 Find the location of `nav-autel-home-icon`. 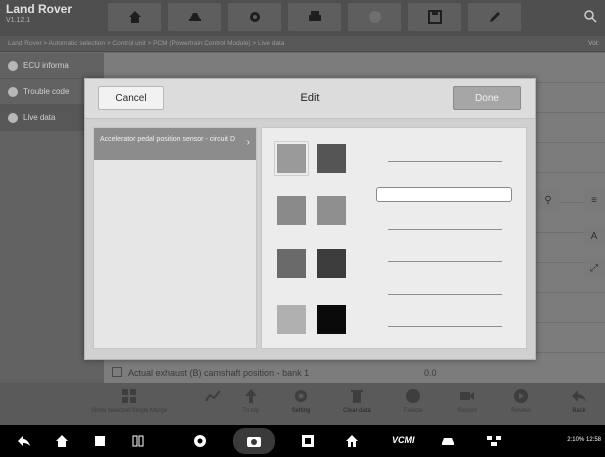

nav-autel-home-icon is located at coordinates (352, 441).